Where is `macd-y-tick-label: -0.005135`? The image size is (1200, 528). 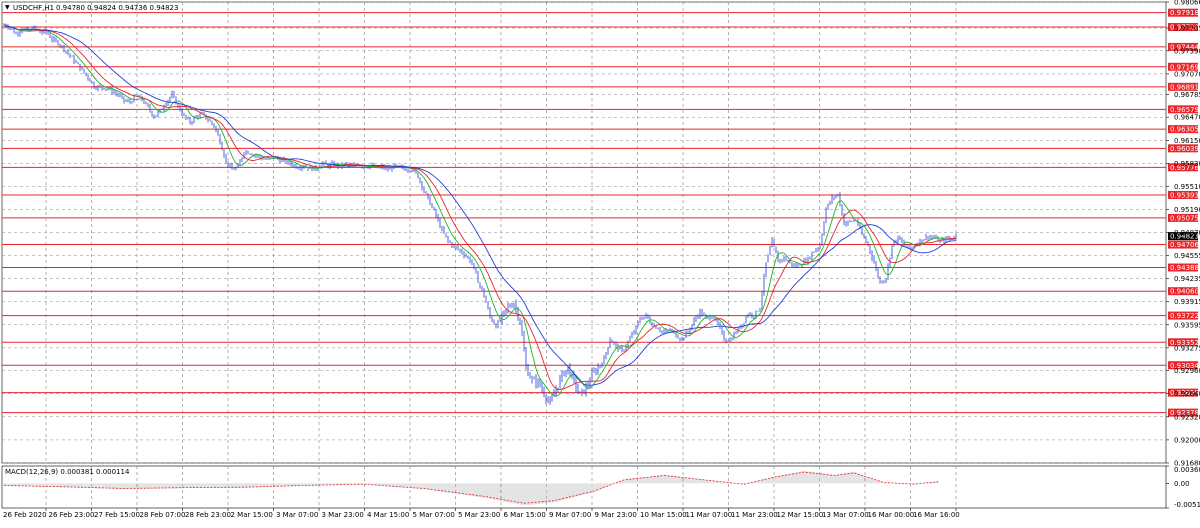
macd-y-tick-label: -0.005135 is located at coordinates (1187, 505).